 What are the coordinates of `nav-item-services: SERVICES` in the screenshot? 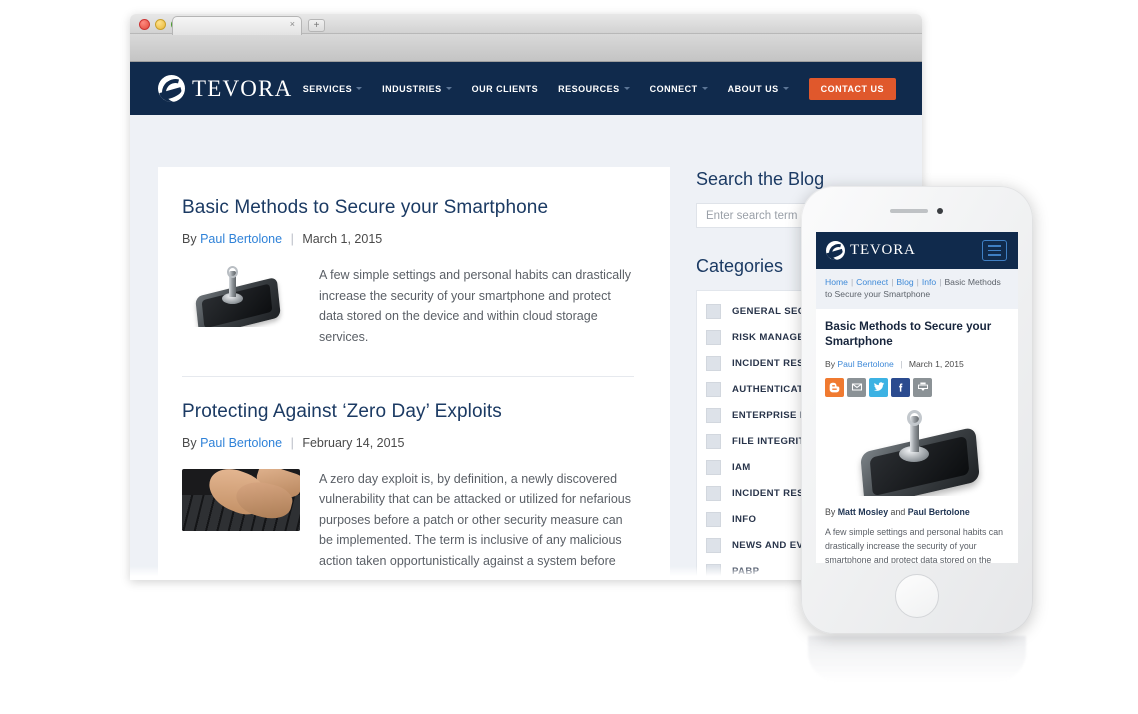 It's located at (332, 88).